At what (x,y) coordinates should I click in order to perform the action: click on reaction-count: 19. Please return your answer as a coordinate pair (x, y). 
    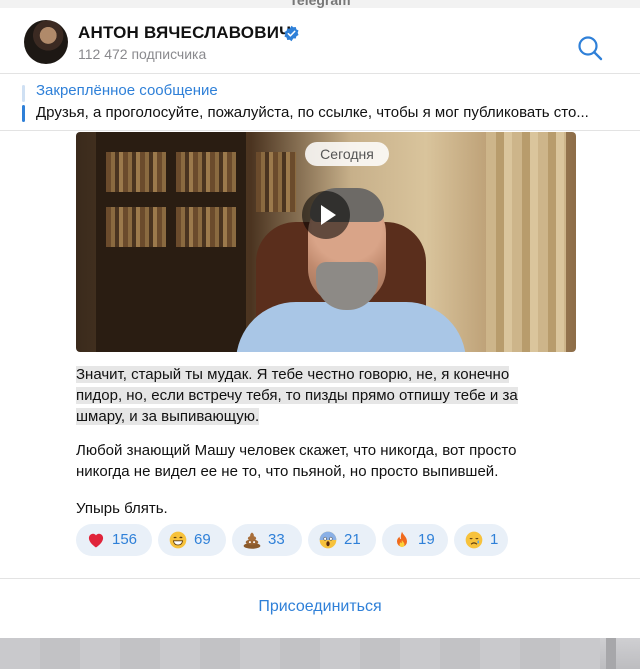
    Looking at the image, I should click on (426, 539).